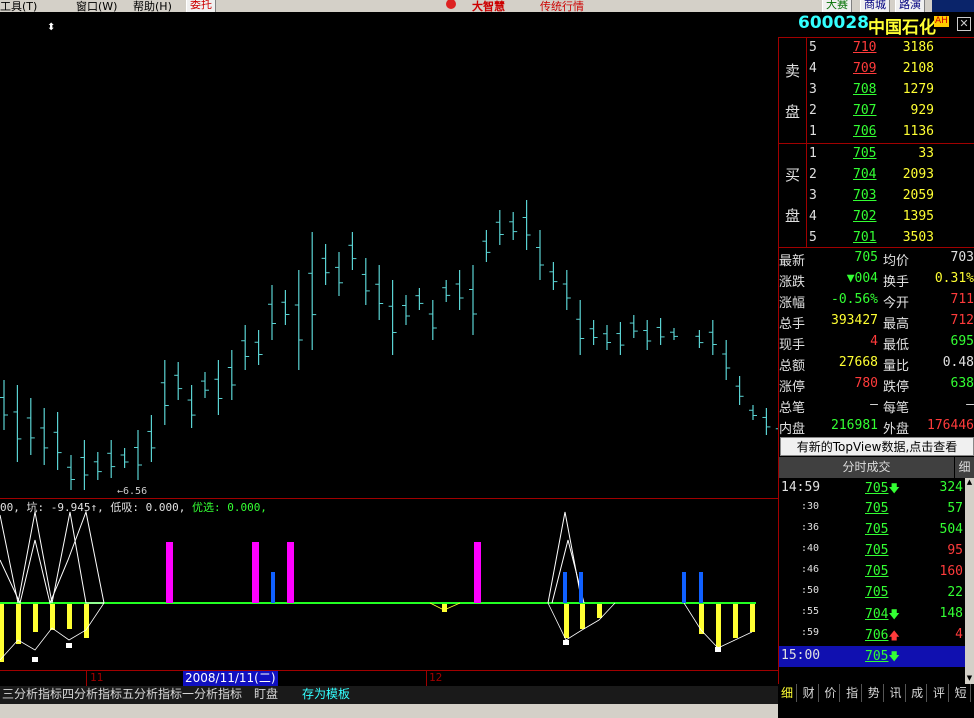 This screenshot has width=974, height=718. What do you see at coordinates (872, 530) in the screenshot?
I see `tick-row: :36 705 504` at bounding box center [872, 530].